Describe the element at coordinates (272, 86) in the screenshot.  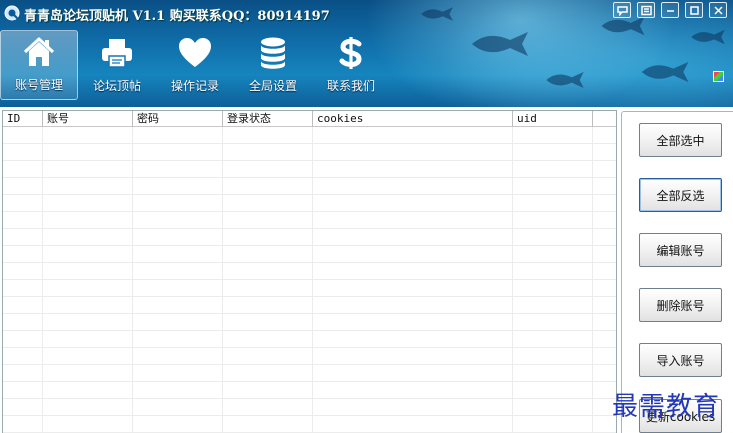
I see `tool-label: 全局设置` at that location.